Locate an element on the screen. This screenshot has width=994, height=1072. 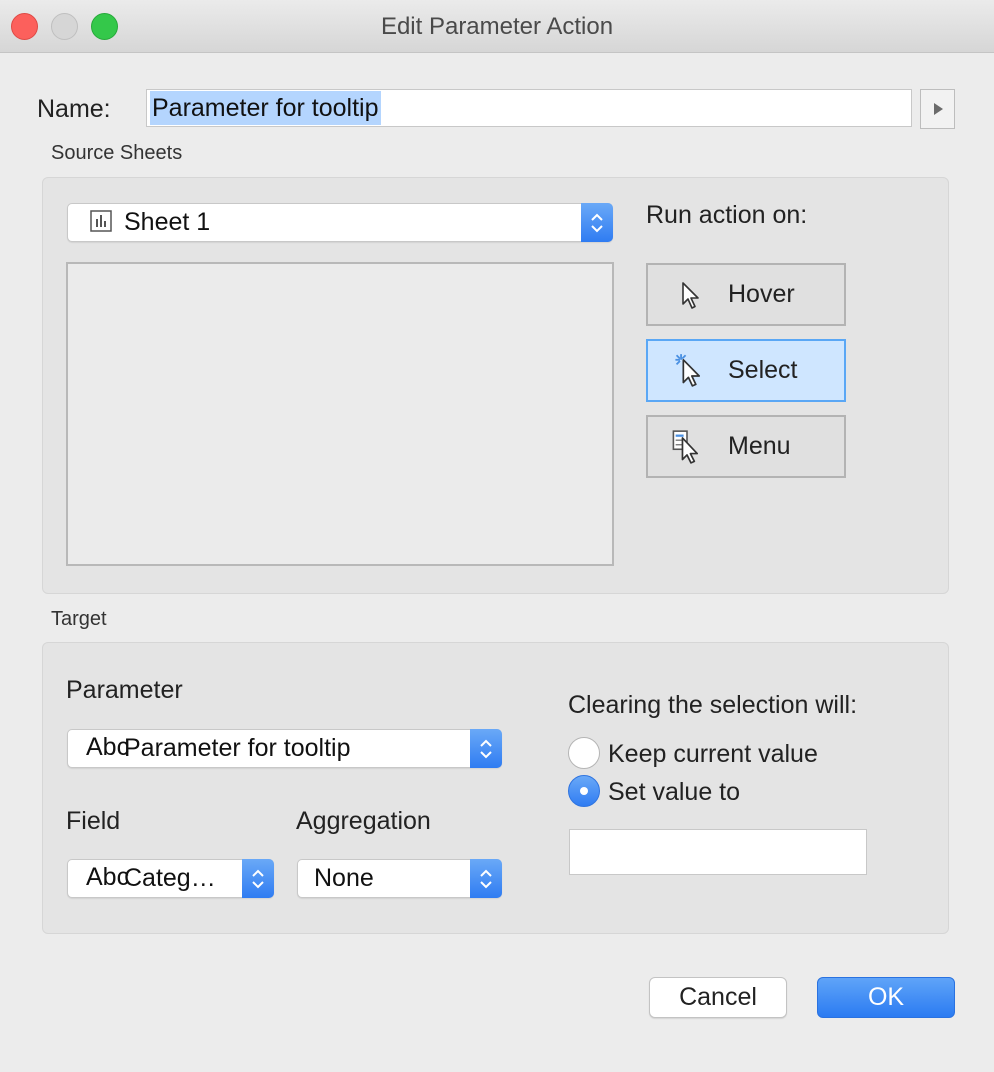
run-action-menu-label: Menu is located at coordinates (759, 446).